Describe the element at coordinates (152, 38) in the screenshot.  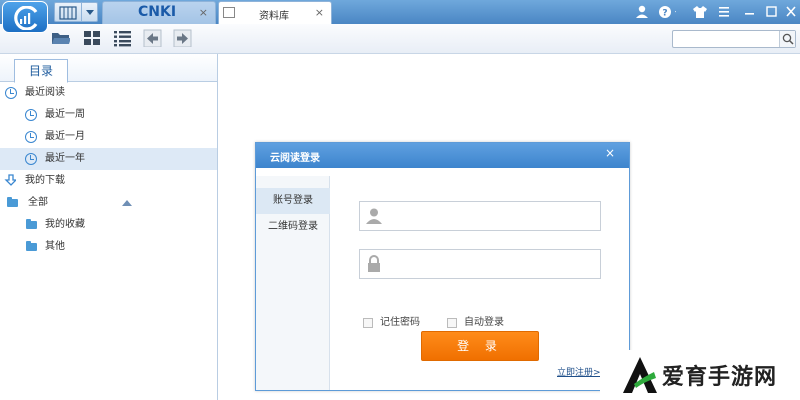
I see `back-icon` at that location.